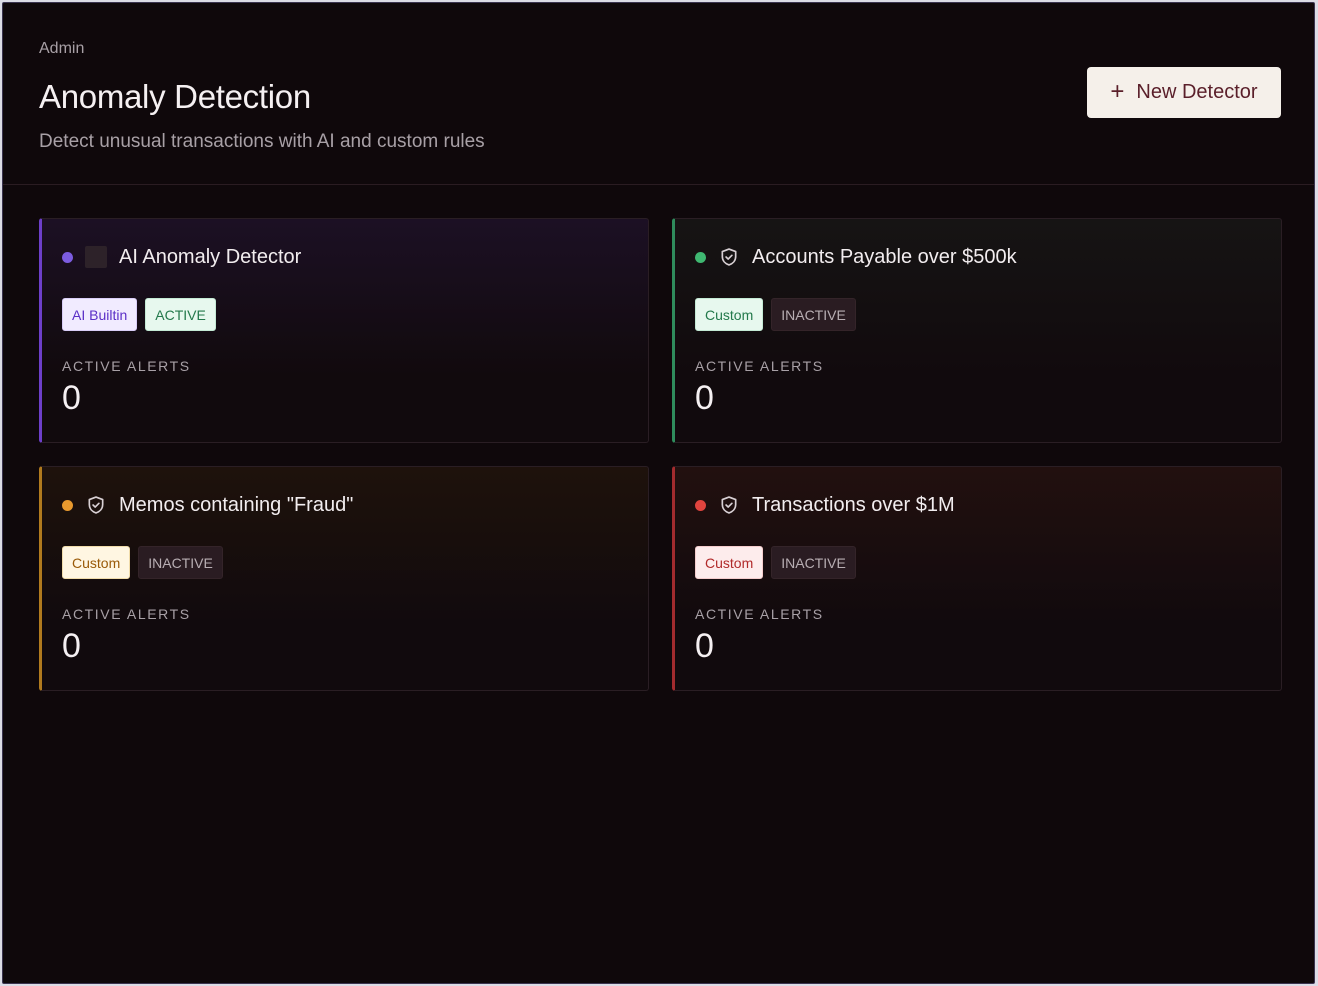 This screenshot has width=1318, height=986. I want to click on detector-title: Transactions over $1M, so click(853, 504).